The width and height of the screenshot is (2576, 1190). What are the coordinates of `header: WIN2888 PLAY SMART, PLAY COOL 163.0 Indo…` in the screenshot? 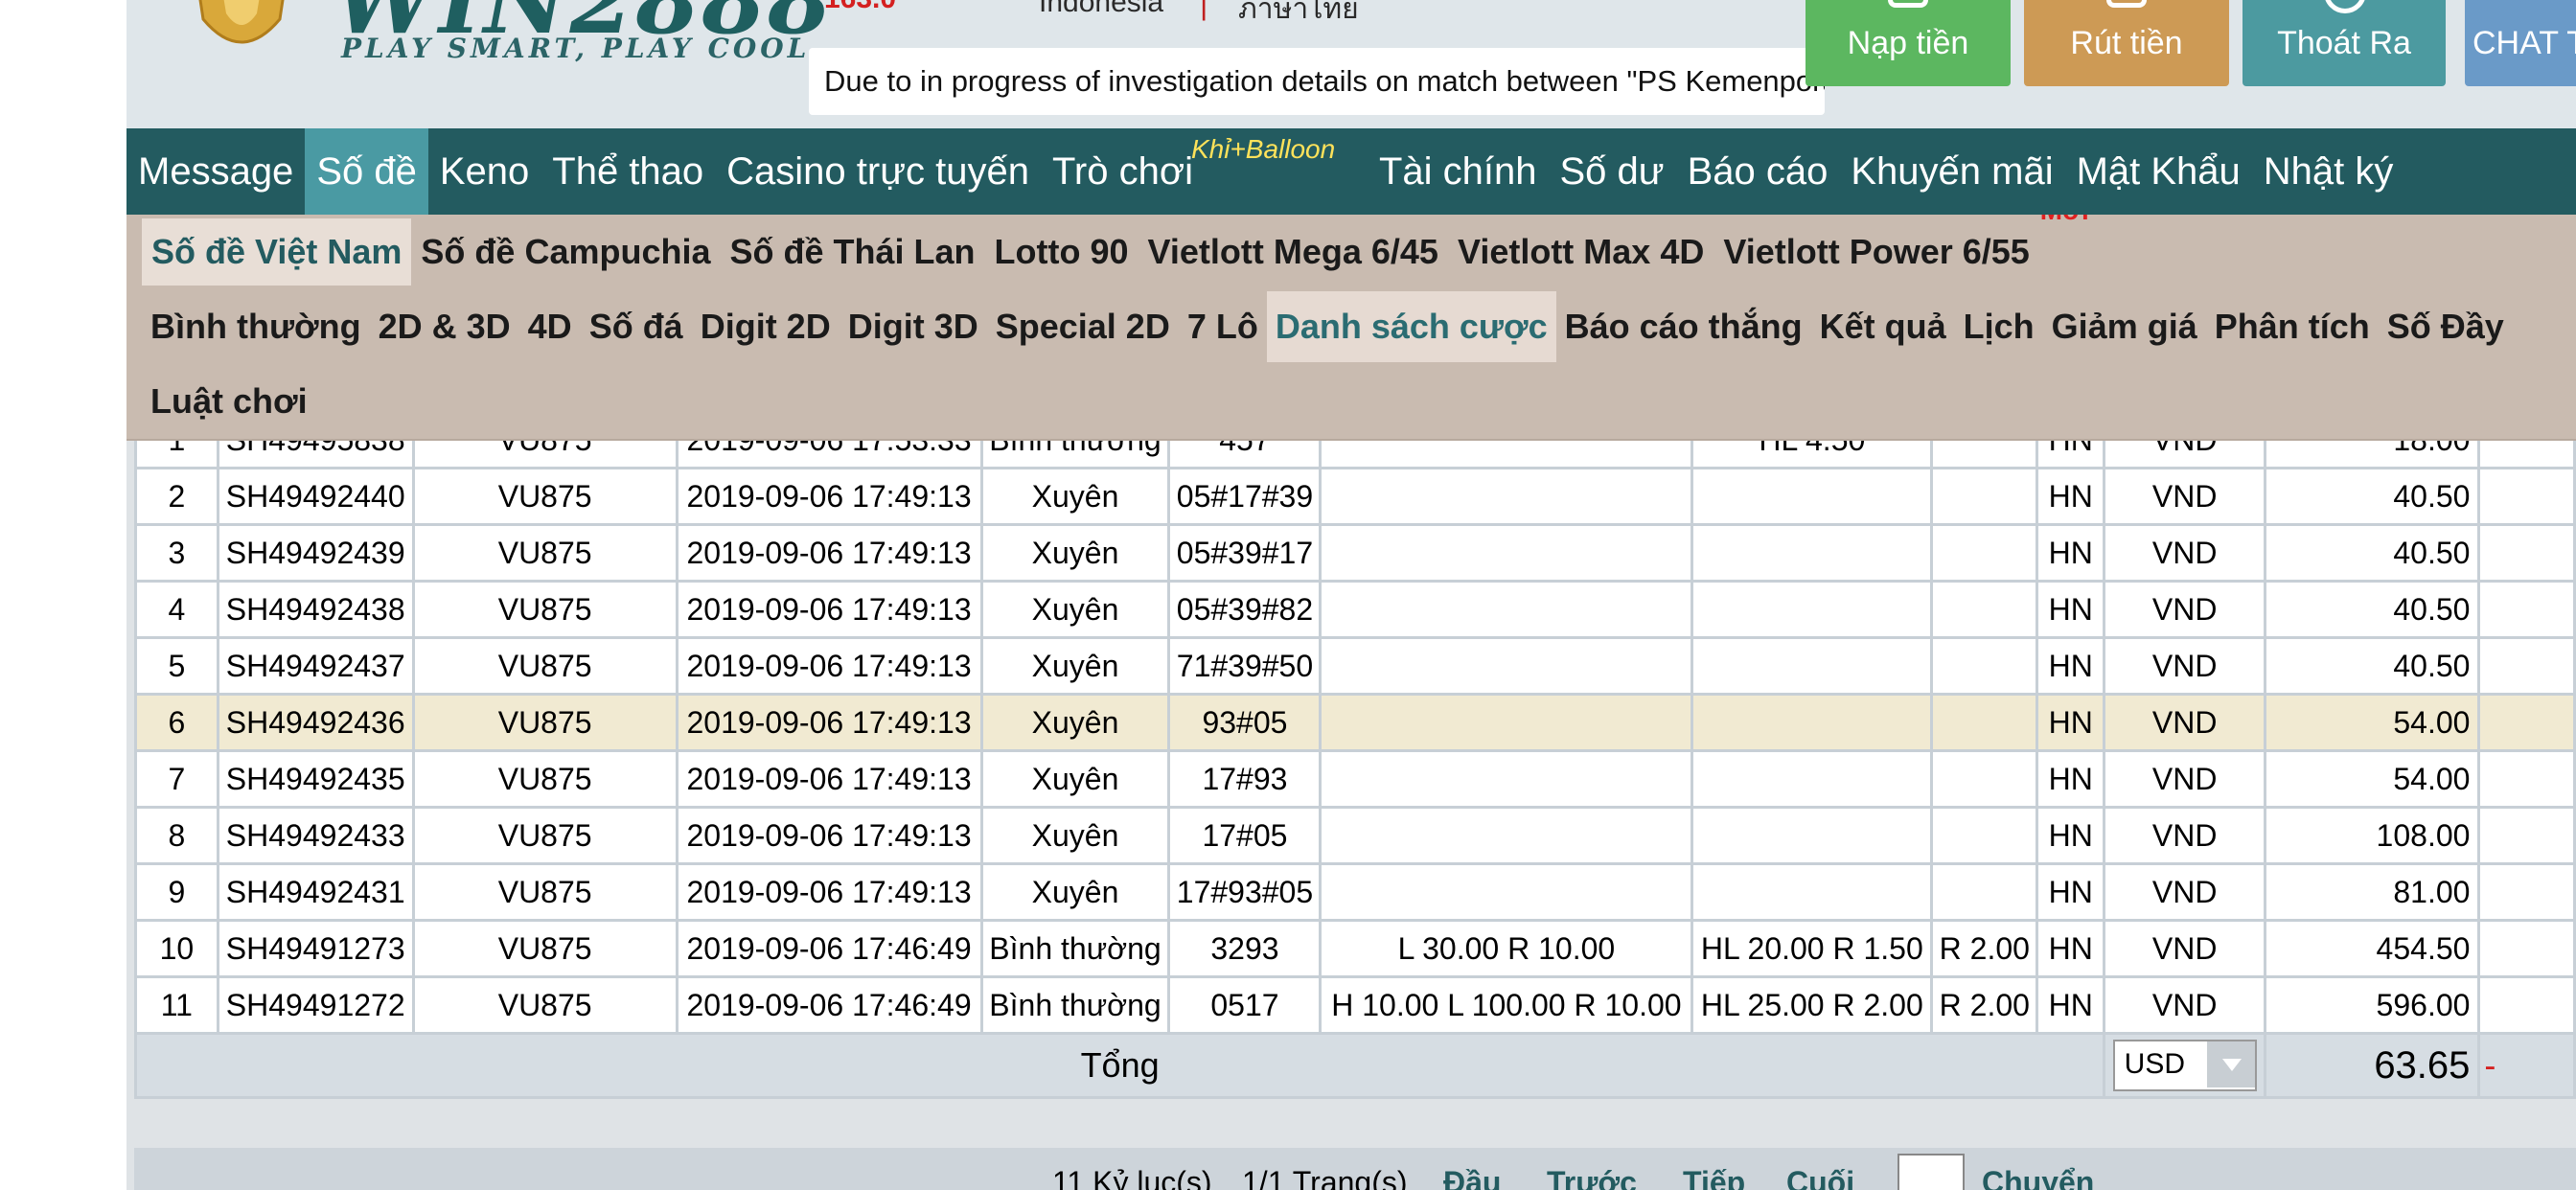 It's located at (1351, 64).